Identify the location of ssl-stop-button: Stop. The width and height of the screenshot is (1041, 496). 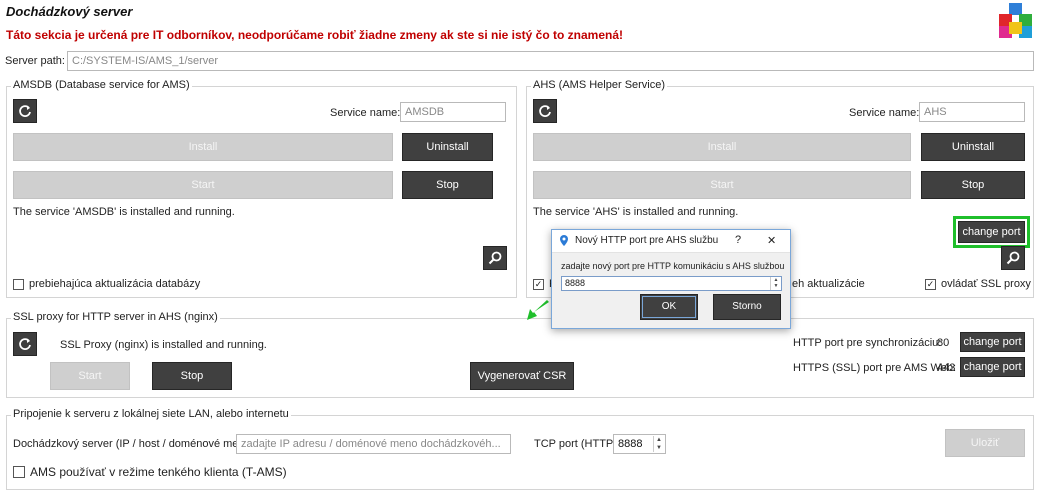
(192, 376).